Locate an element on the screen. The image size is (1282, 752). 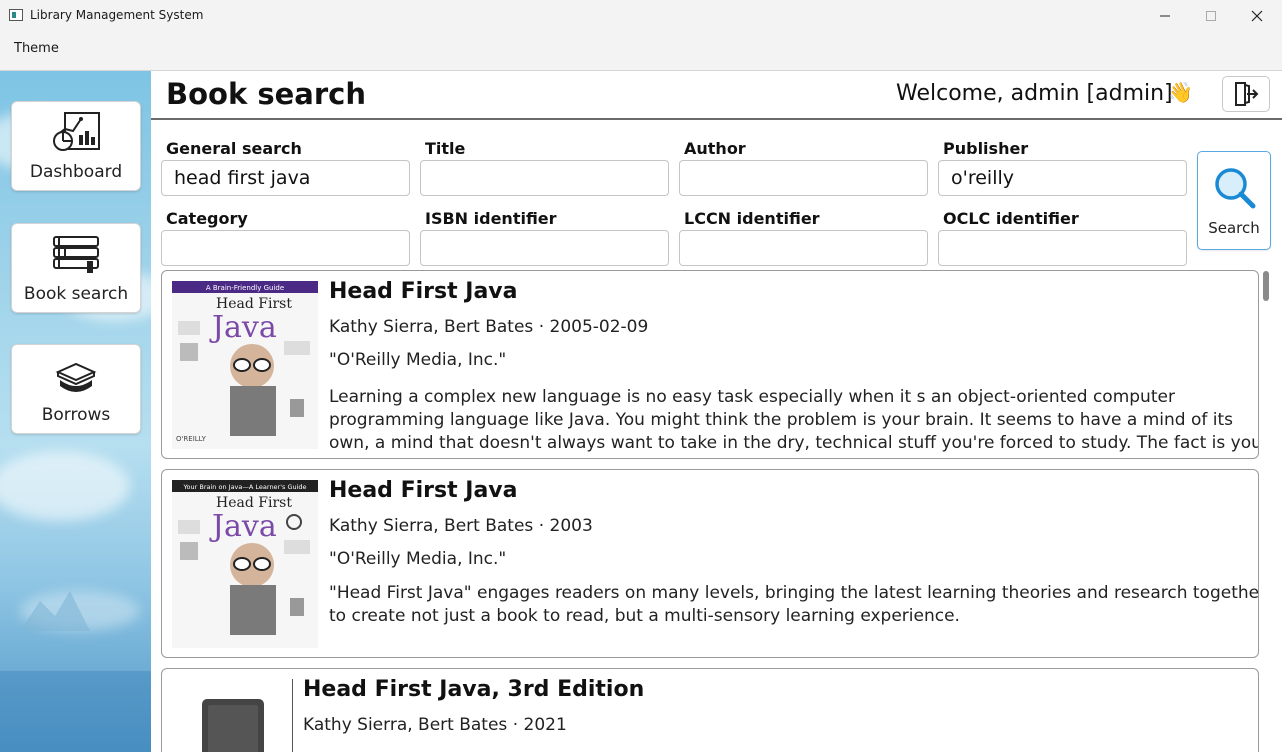
nav-book-search-label: Book search is located at coordinates (76, 294).